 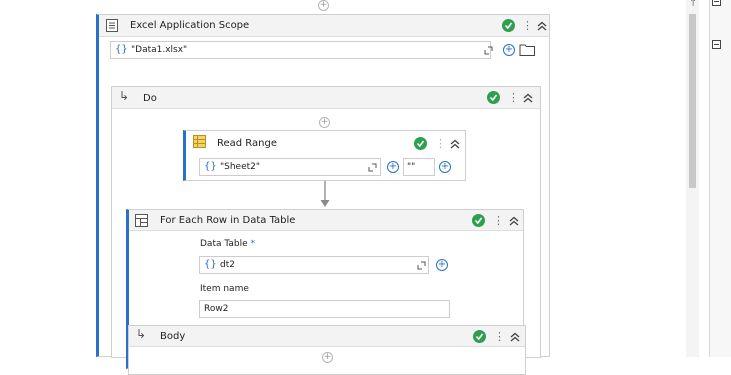 What do you see at coordinates (324, 155) in the screenshot?
I see `read-range-activity: Read Range ⋮ {} "Sheet2" + "" +` at bounding box center [324, 155].